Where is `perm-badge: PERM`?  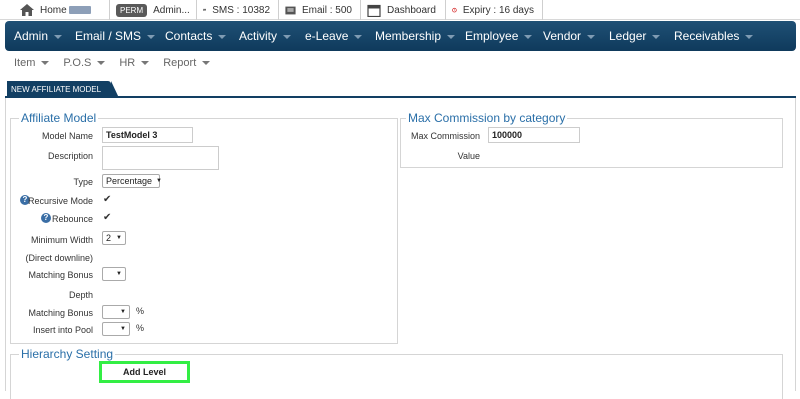 perm-badge: PERM is located at coordinates (131, 10).